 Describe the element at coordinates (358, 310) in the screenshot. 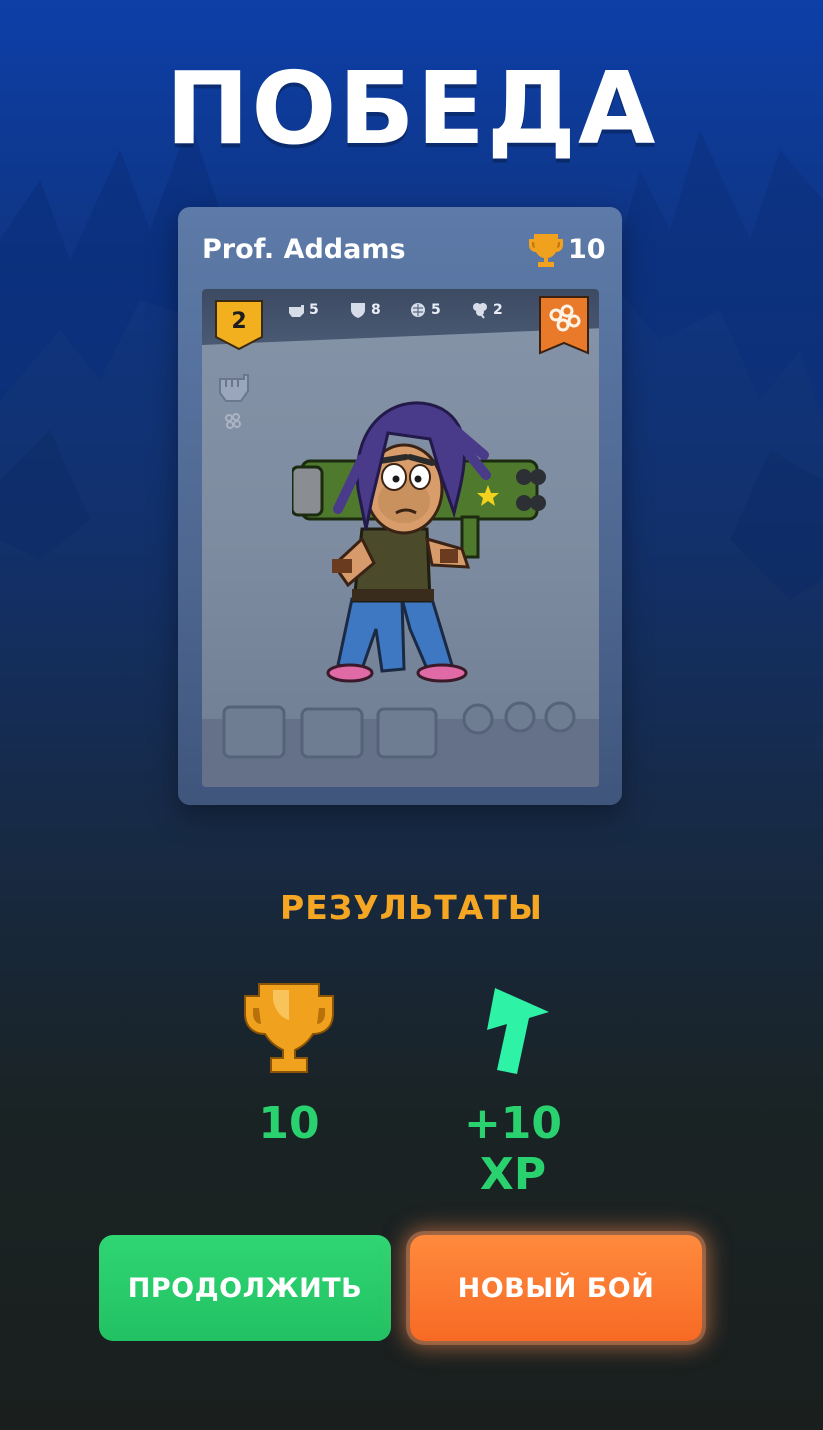

I see `shield-icon` at that location.